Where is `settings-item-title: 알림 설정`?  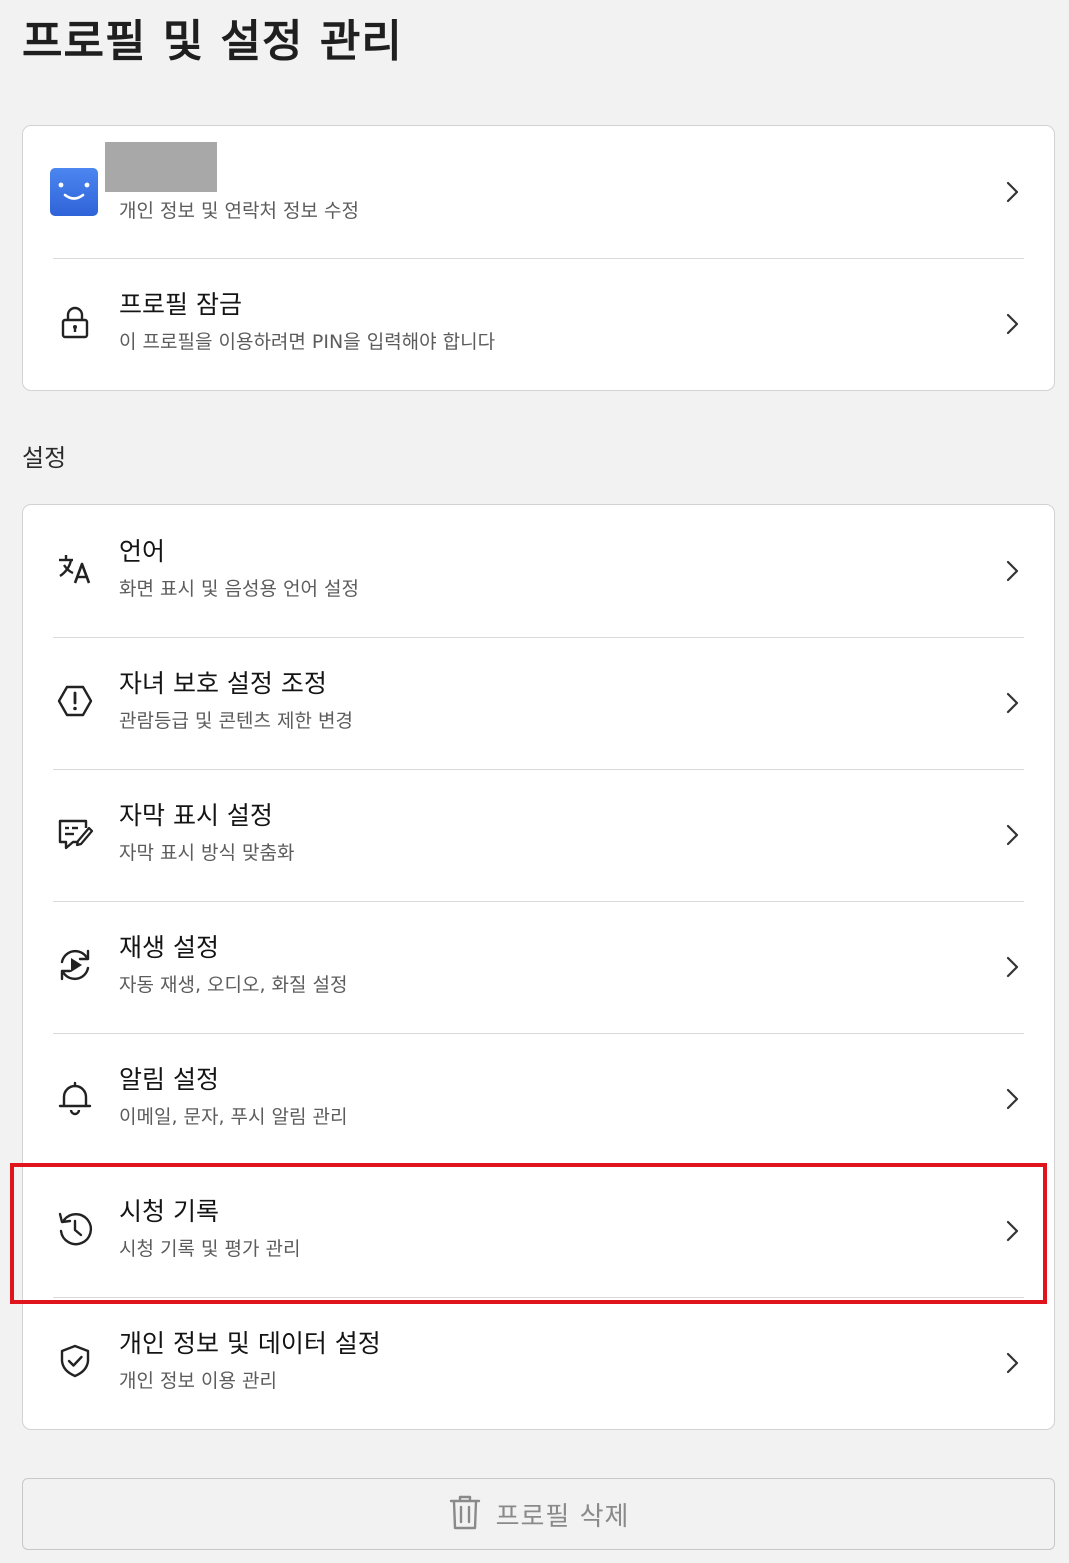
settings-item-title: 알림 설정 is located at coordinates (169, 1079).